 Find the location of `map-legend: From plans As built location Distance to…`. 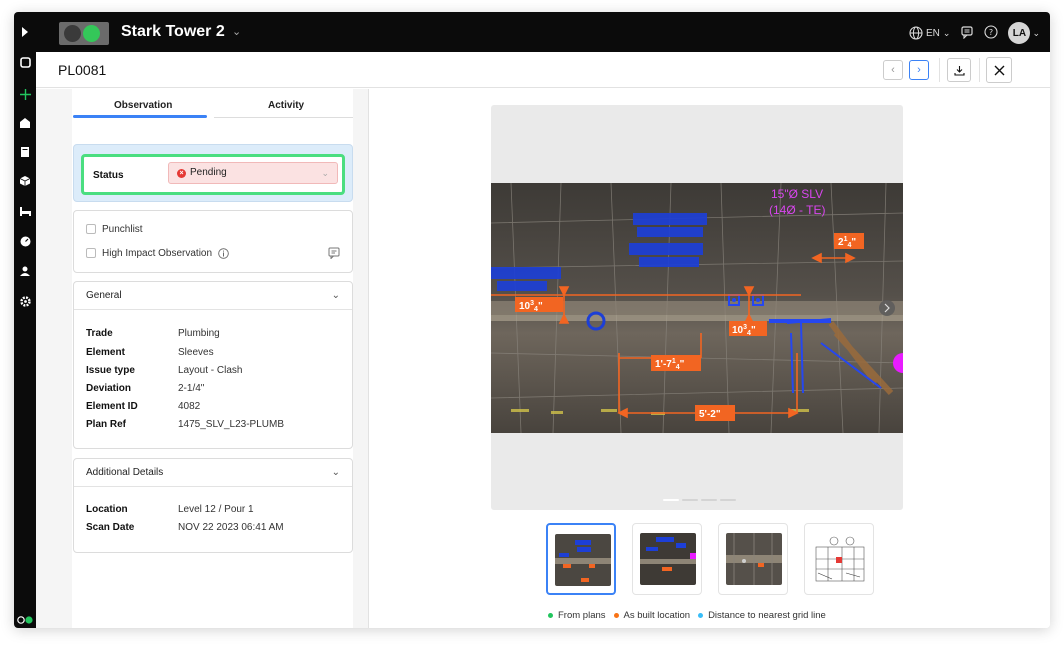

map-legend: From plans As built location Distance to… is located at coordinates (687, 615).